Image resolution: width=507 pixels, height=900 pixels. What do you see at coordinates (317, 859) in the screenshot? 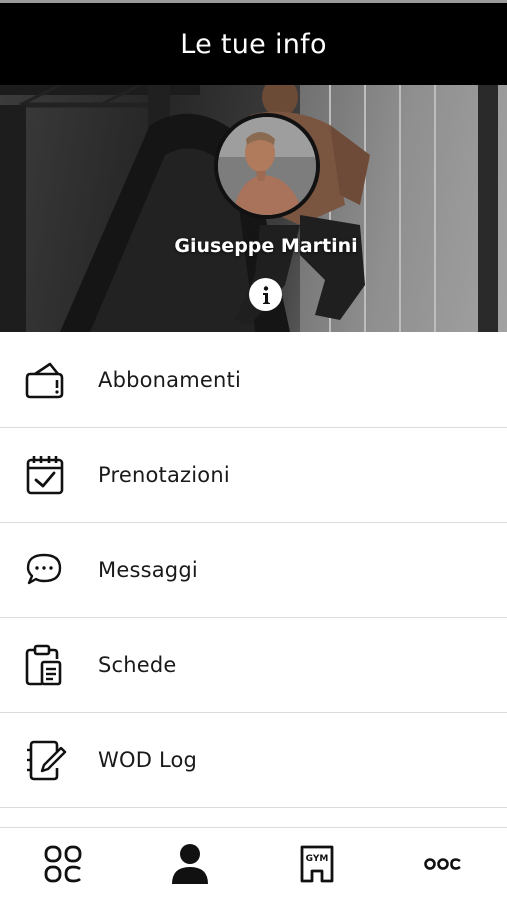
I see `gym-icon-text: GYM` at bounding box center [317, 859].